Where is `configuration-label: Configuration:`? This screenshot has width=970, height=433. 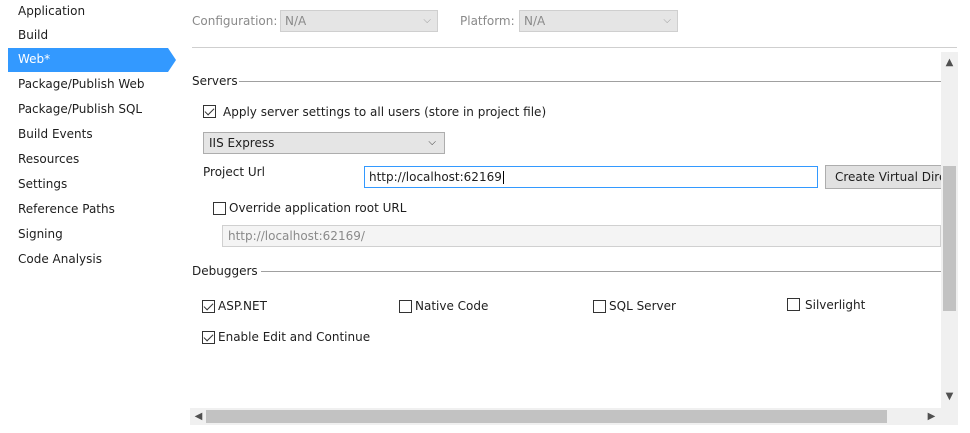
configuration-label: Configuration: is located at coordinates (235, 21).